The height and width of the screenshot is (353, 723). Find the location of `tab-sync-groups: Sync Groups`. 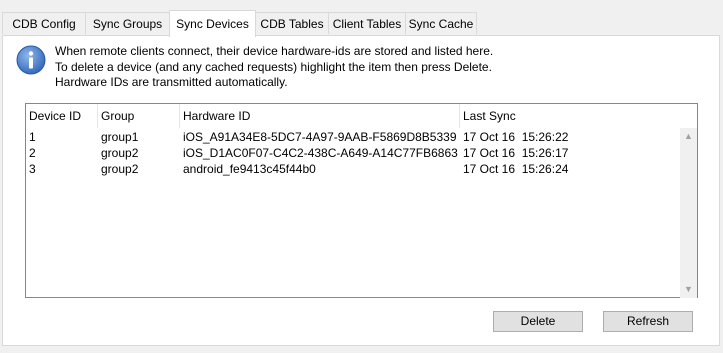

tab-sync-groups: Sync Groups is located at coordinates (127, 23).